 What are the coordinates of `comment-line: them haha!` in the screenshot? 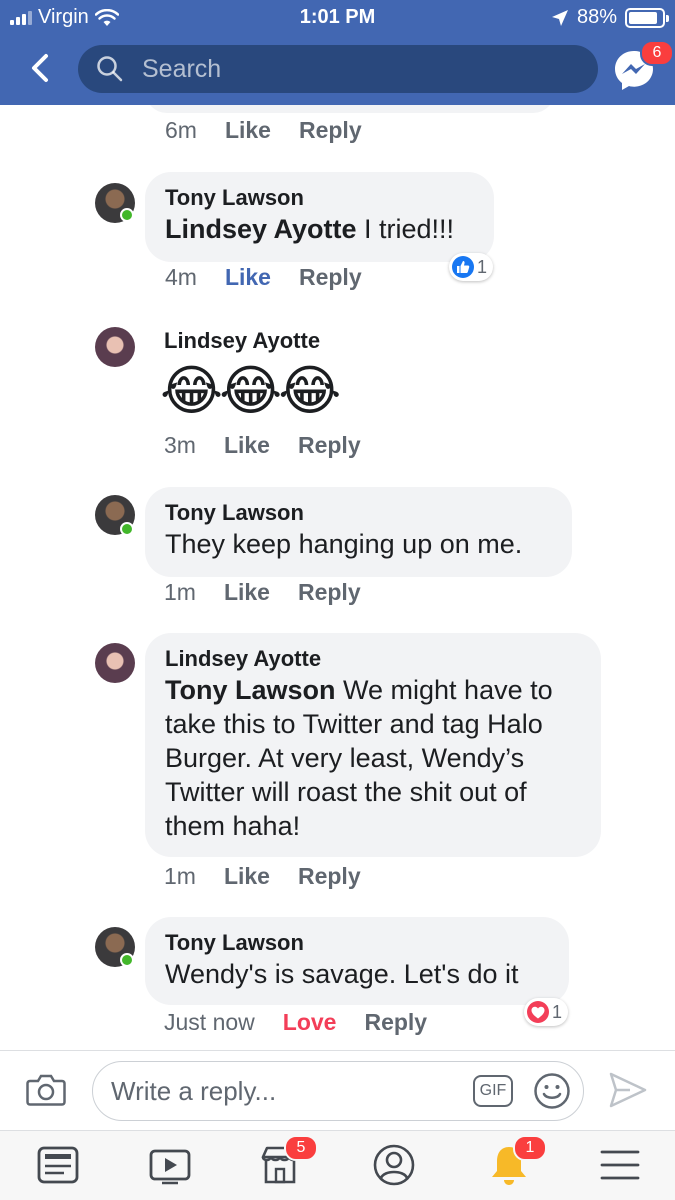 It's located at (233, 826).